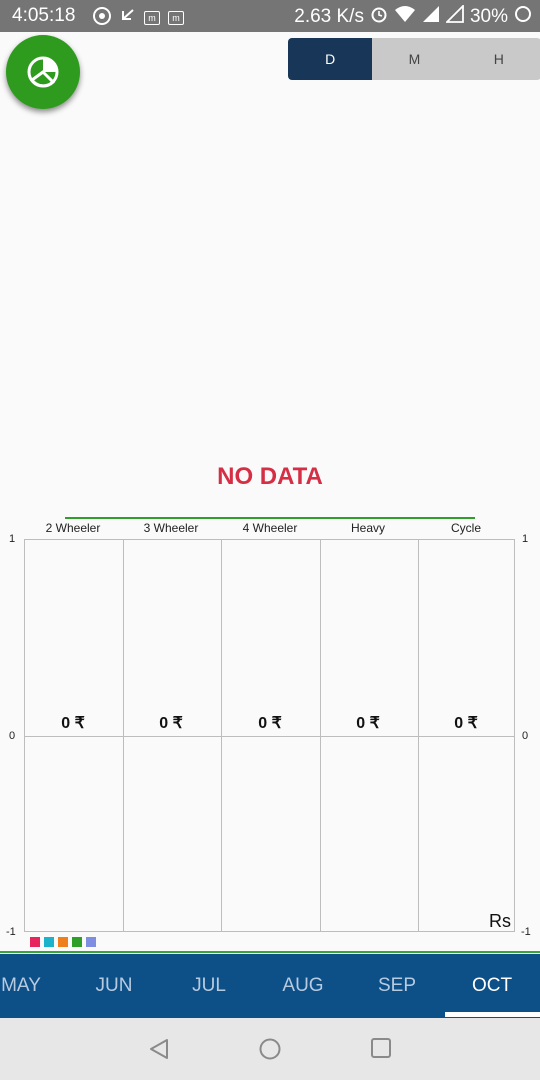 The width and height of the screenshot is (540, 1080). Describe the element at coordinates (397, 986) in the screenshot. I see `tab-sep: SEP` at that location.